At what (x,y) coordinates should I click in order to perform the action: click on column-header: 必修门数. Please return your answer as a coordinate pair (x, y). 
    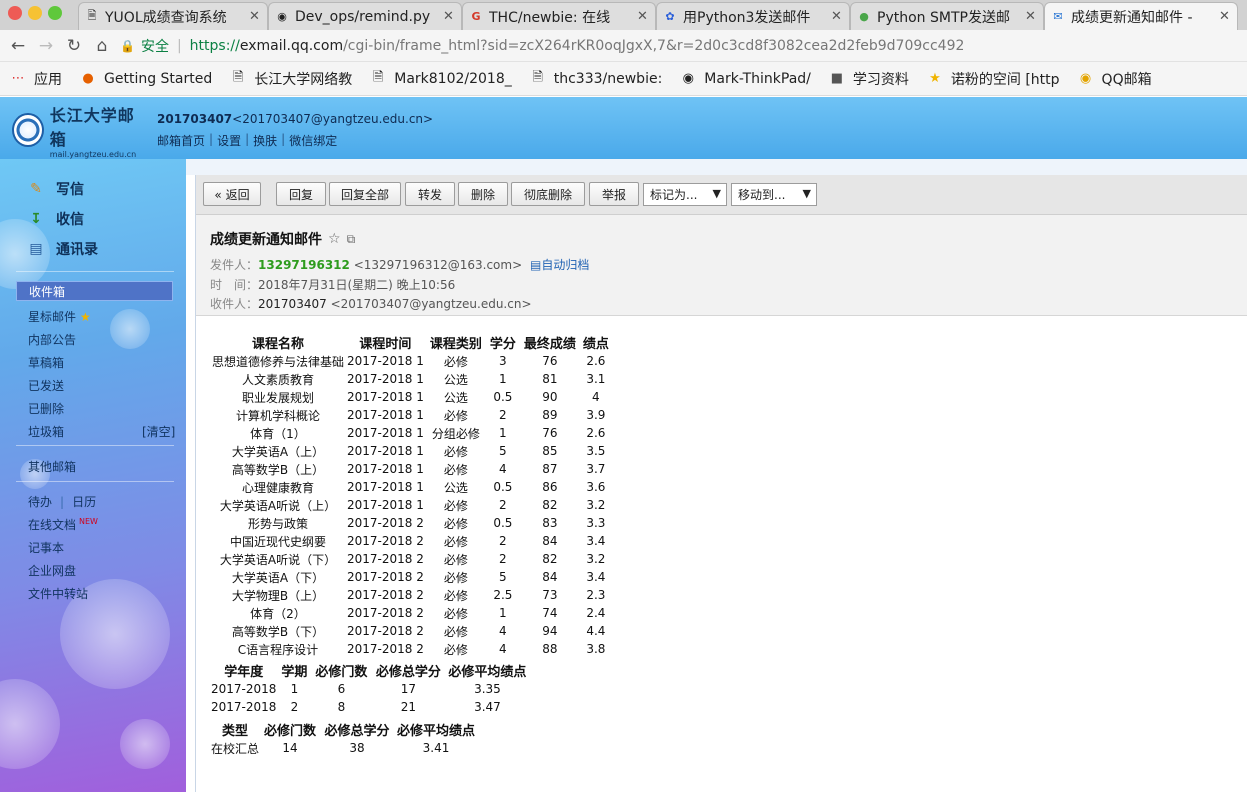
    Looking at the image, I should click on (290, 731).